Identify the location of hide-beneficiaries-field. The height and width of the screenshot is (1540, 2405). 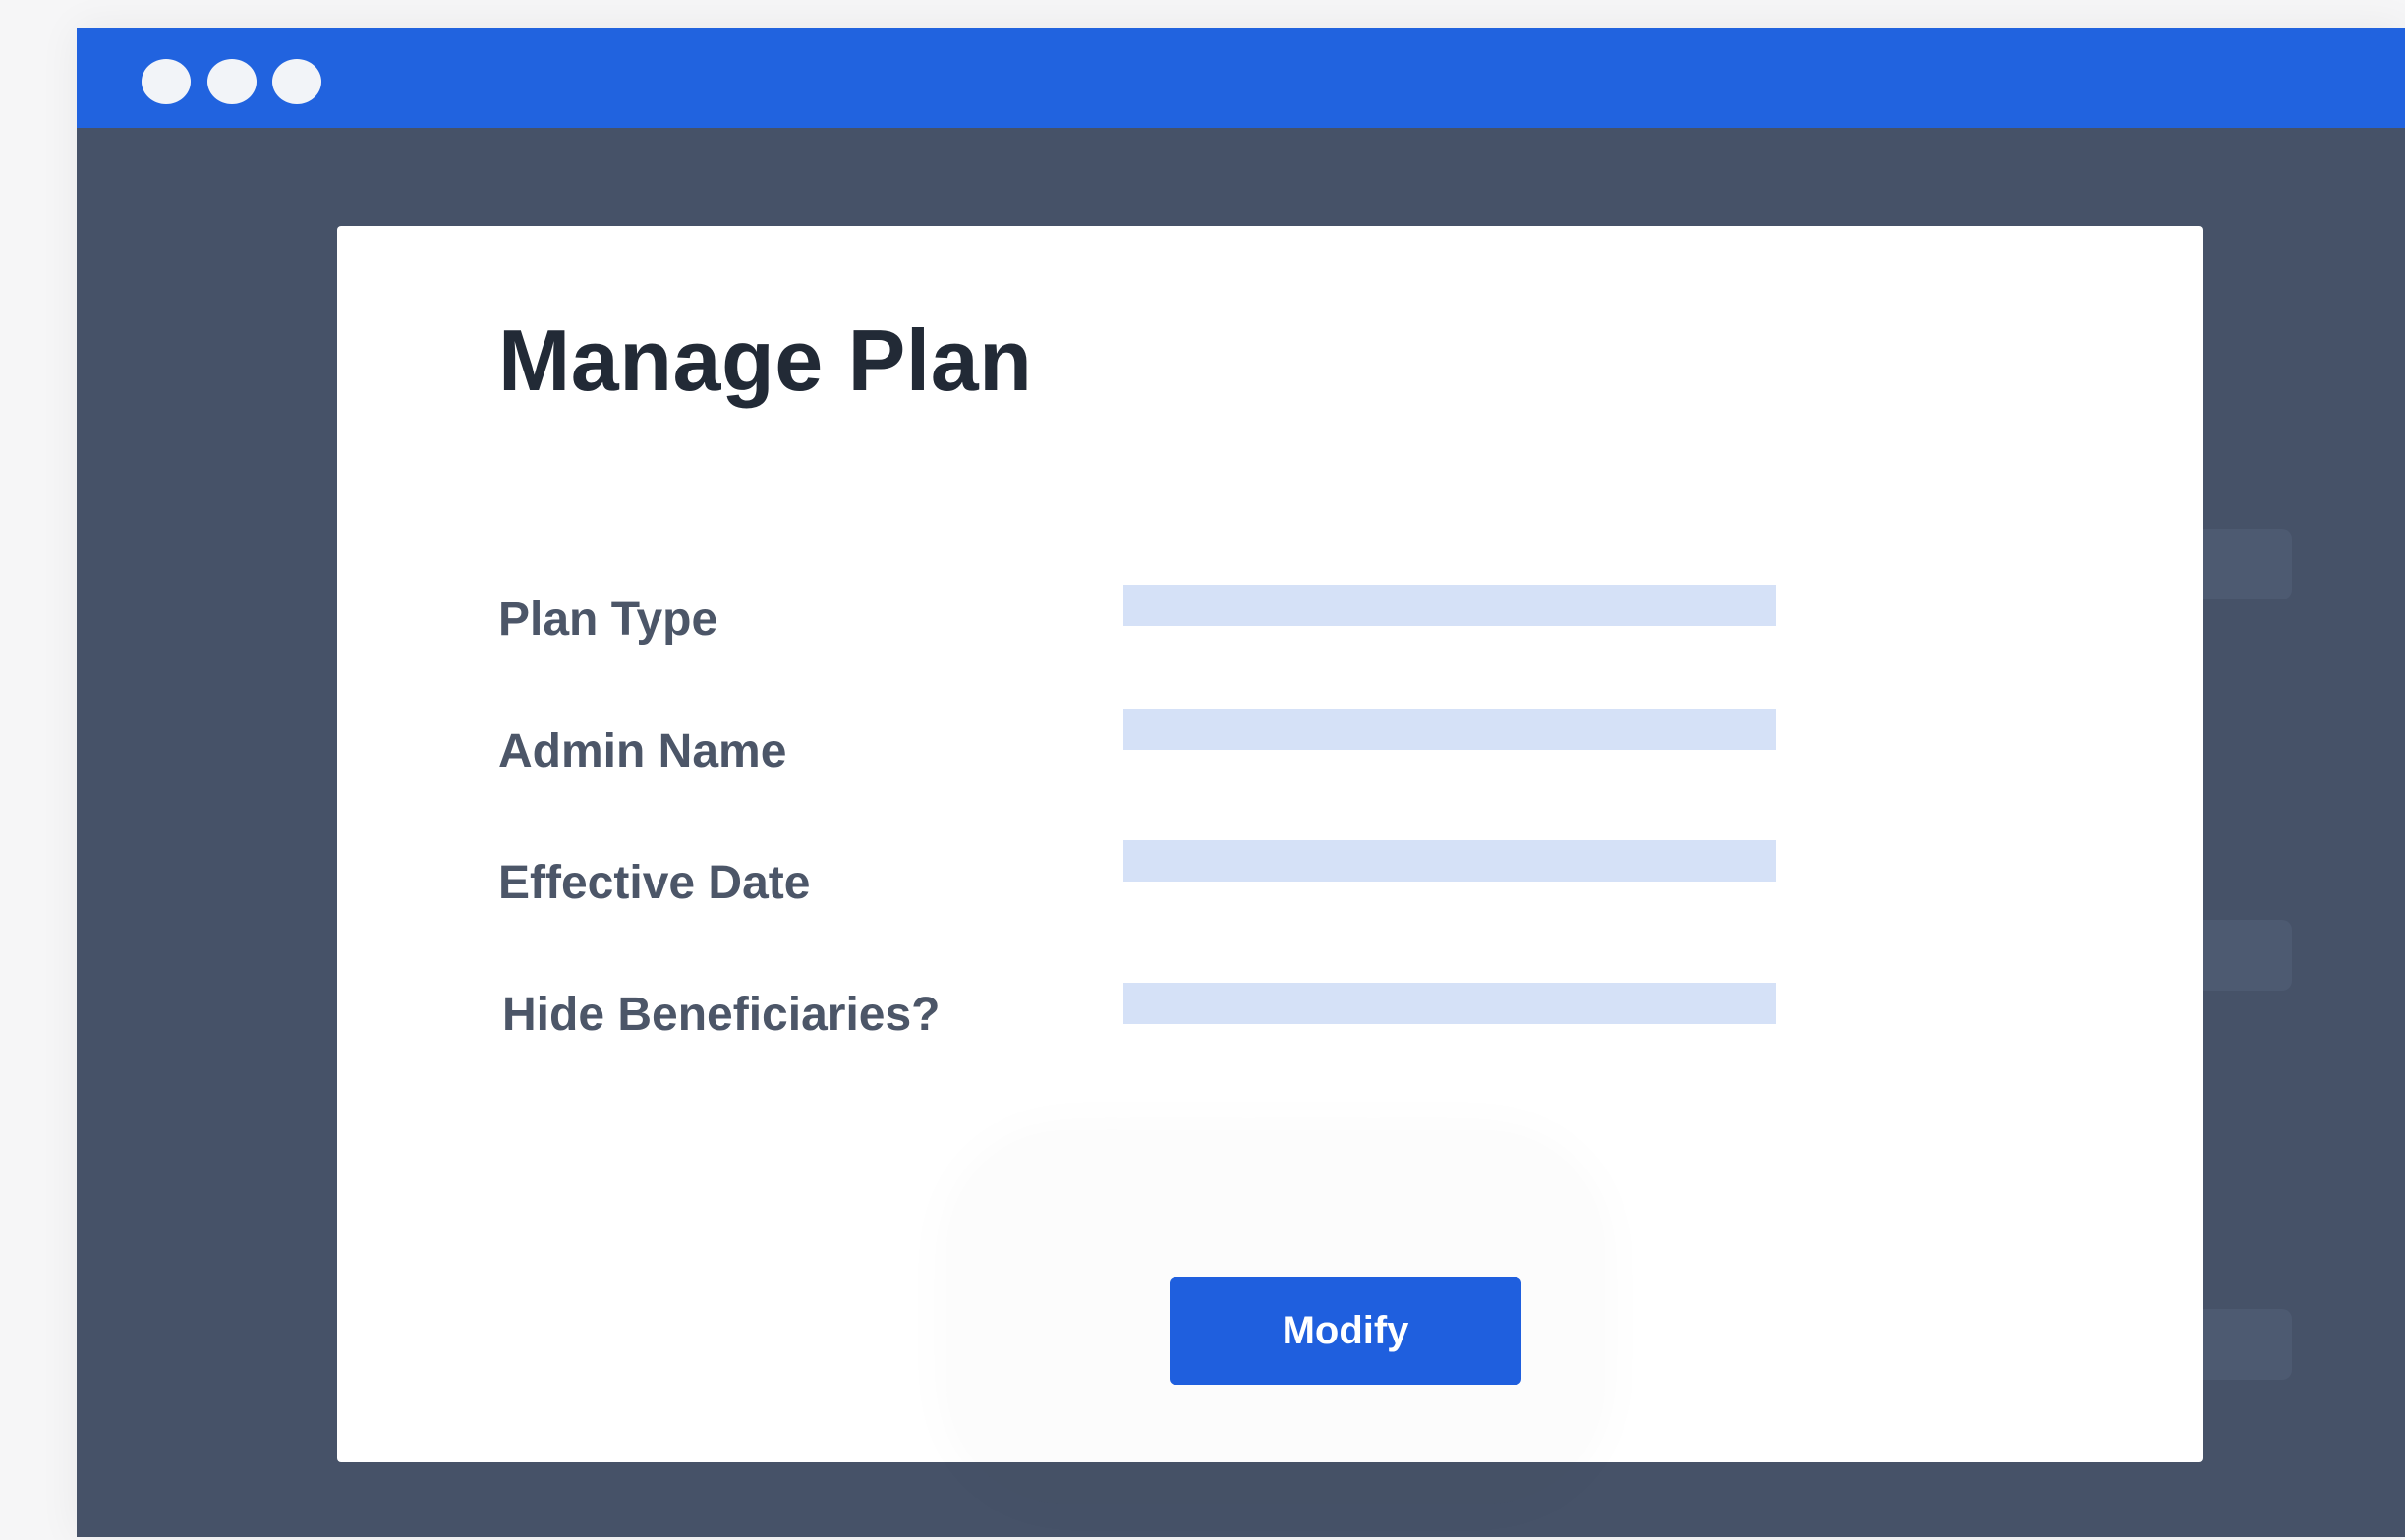
(1449, 1003).